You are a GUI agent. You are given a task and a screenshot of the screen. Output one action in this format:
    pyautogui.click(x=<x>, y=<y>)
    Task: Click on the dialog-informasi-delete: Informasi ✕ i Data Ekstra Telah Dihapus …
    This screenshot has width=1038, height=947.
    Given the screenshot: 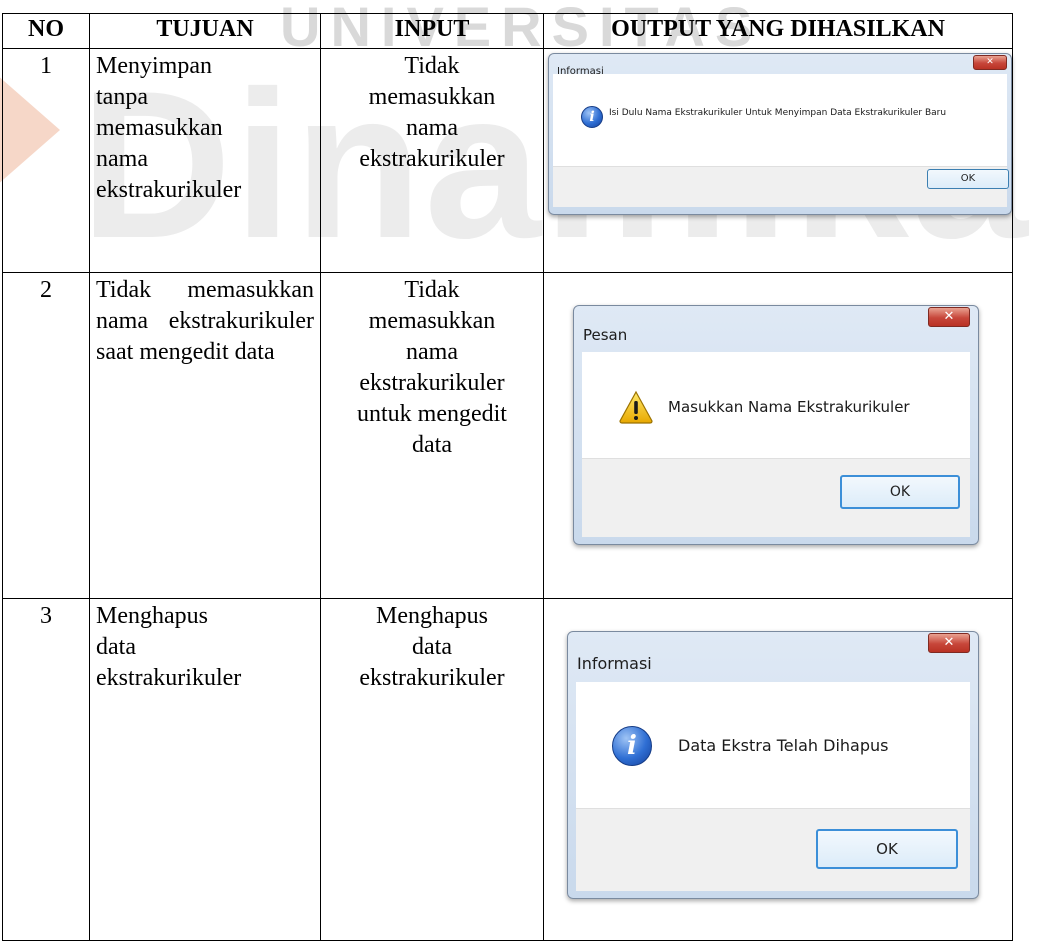 What is the action you would take?
    pyautogui.click(x=773, y=765)
    